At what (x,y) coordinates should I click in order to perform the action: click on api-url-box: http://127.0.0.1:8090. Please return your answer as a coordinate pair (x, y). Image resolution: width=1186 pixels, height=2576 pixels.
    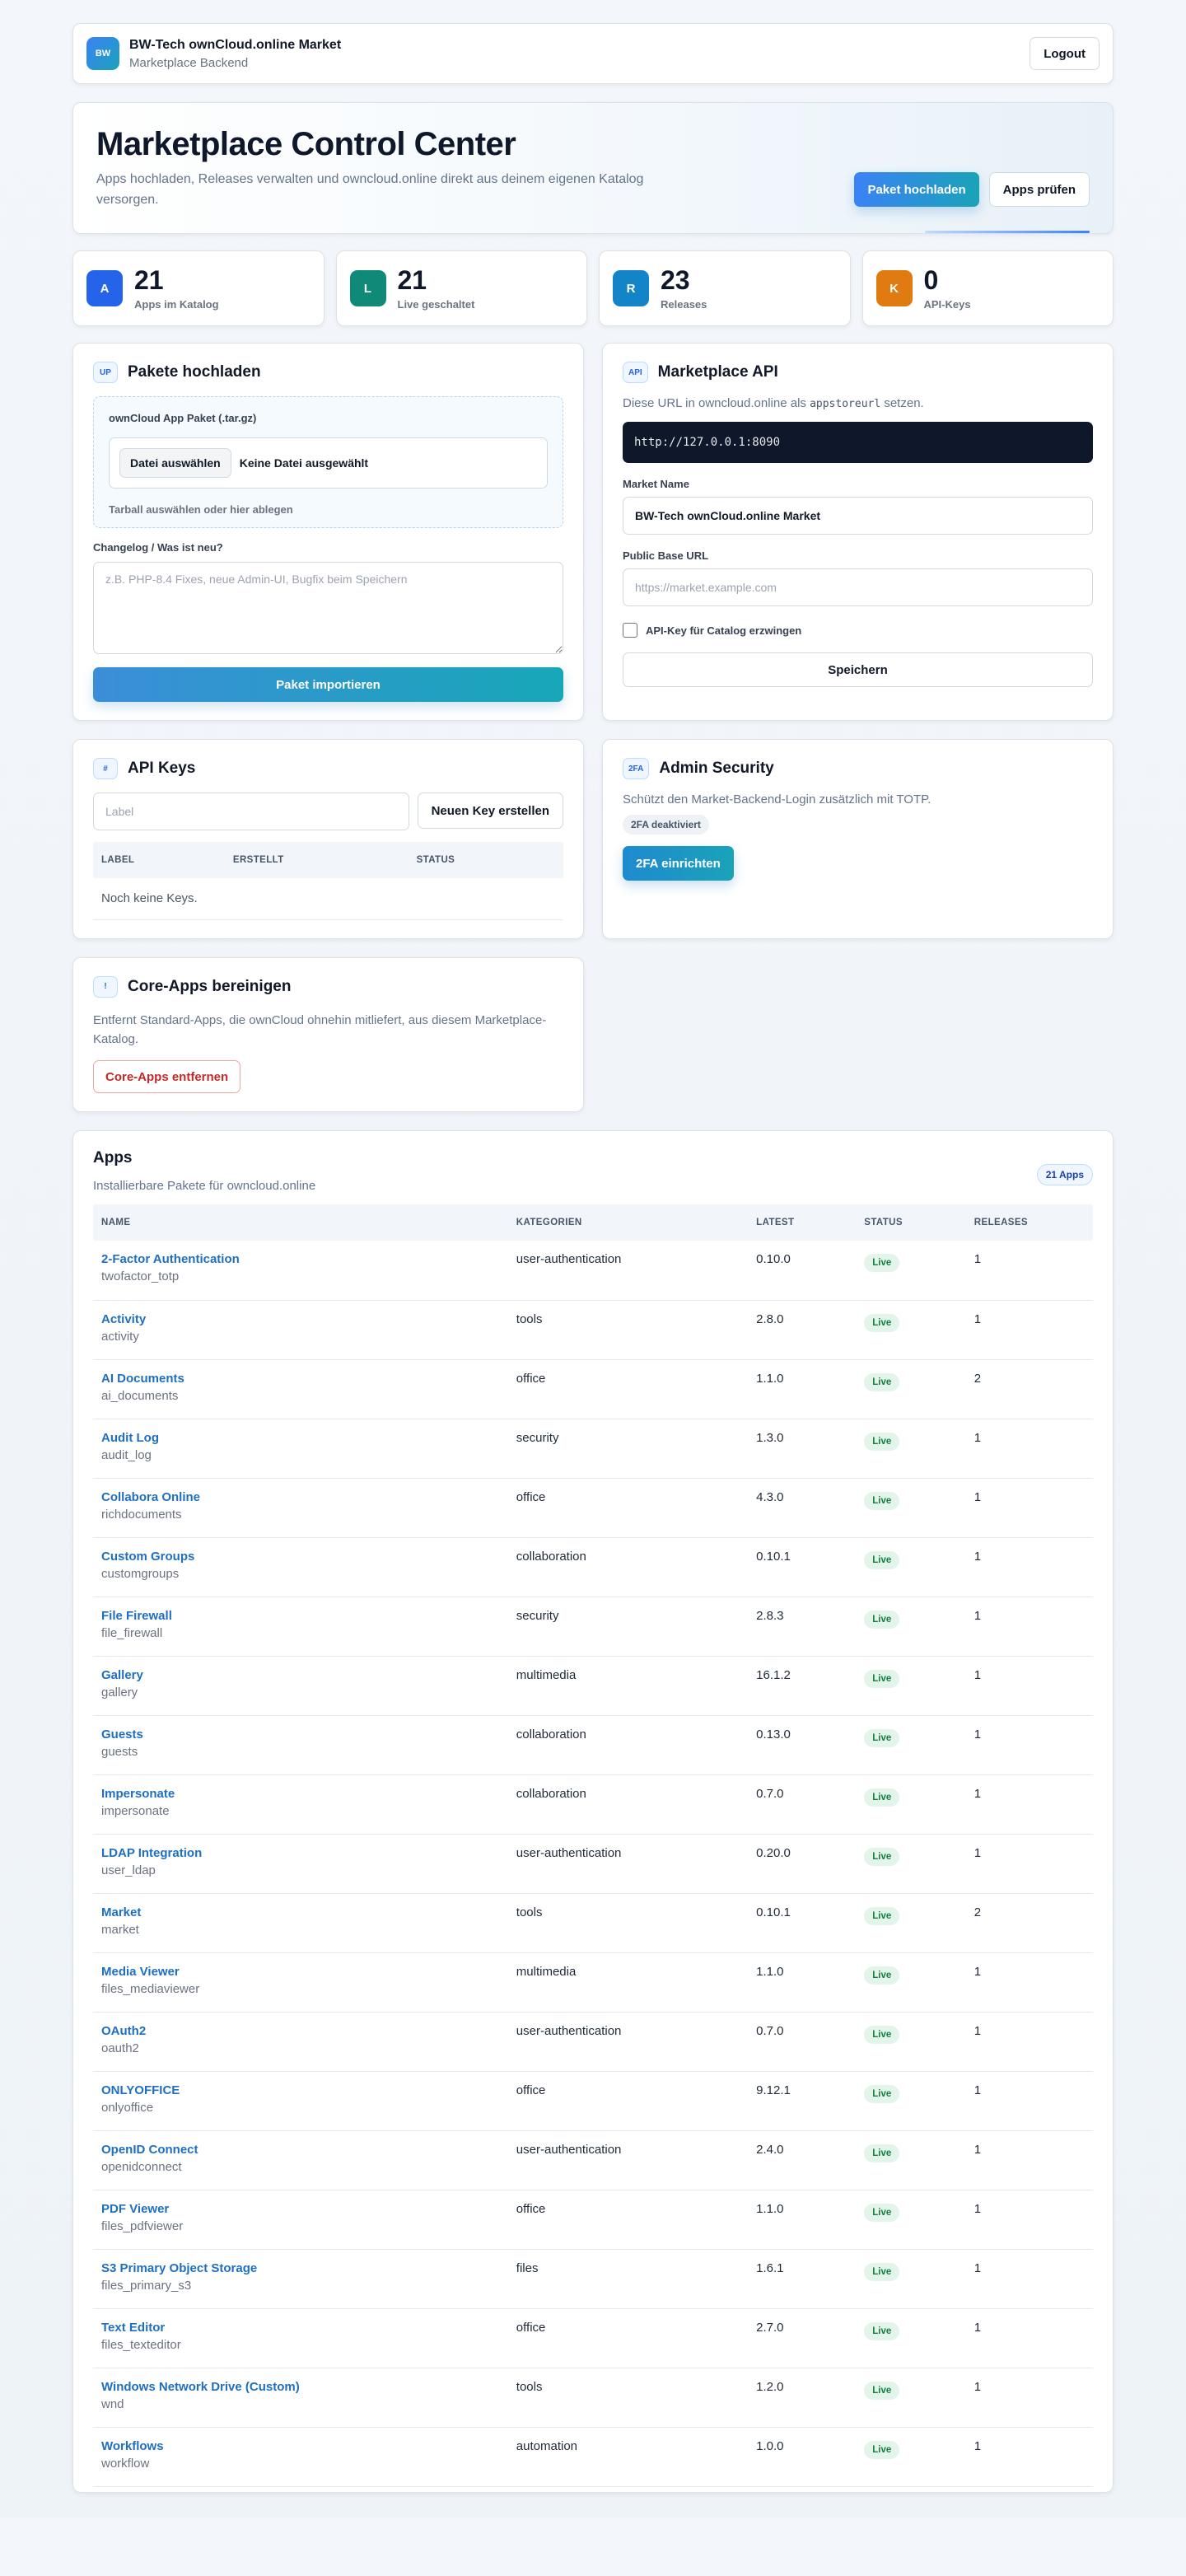
    Looking at the image, I should click on (858, 442).